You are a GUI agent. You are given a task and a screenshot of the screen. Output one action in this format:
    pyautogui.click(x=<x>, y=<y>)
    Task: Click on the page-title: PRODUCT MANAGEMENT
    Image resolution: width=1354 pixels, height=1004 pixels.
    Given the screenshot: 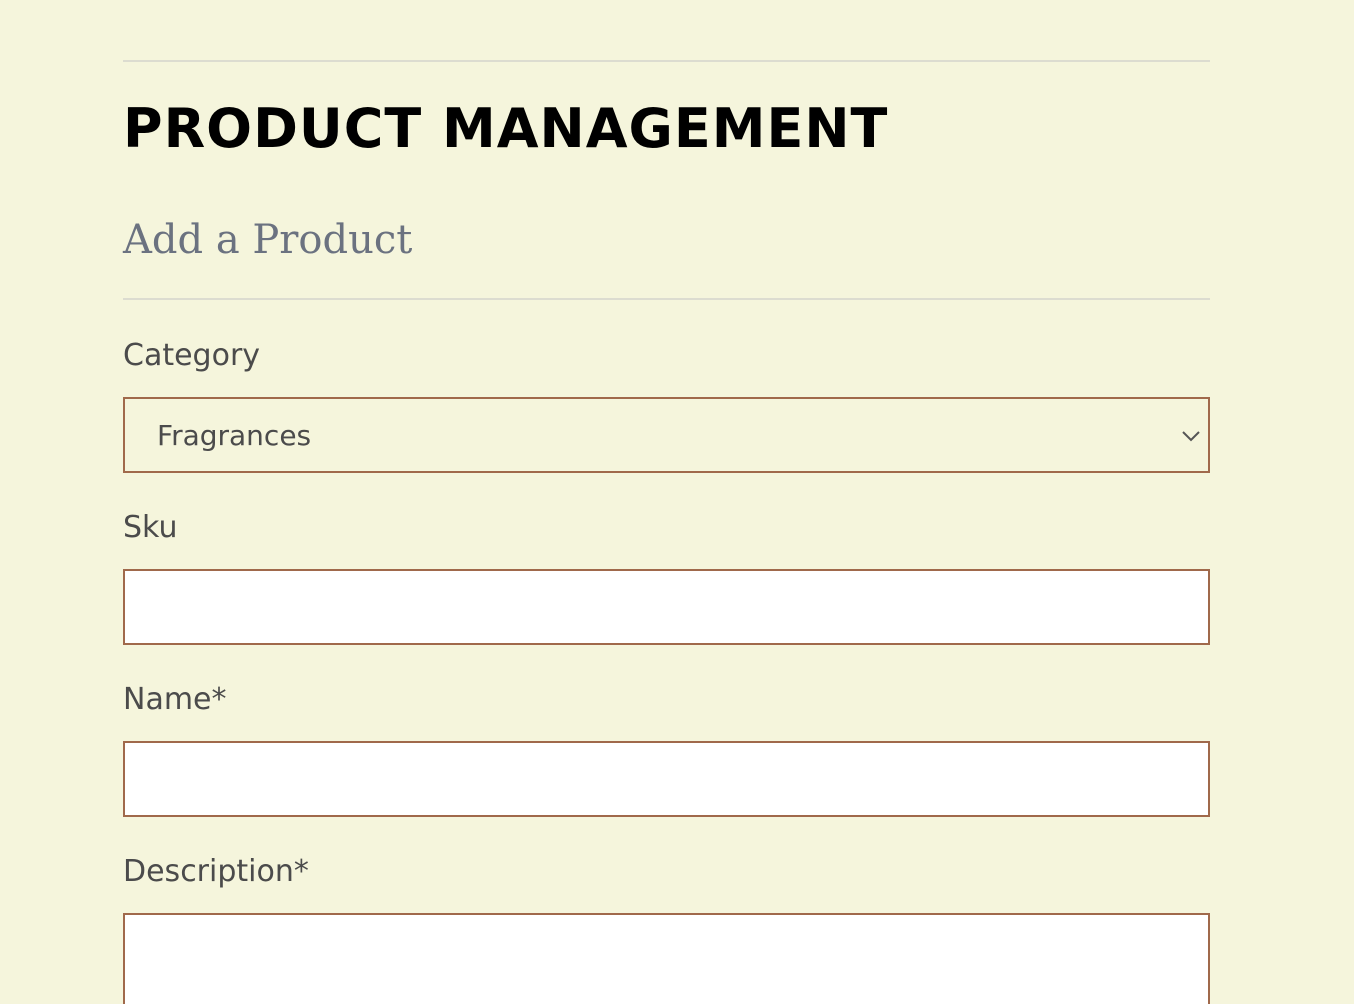 What is the action you would take?
    pyautogui.click(x=506, y=128)
    